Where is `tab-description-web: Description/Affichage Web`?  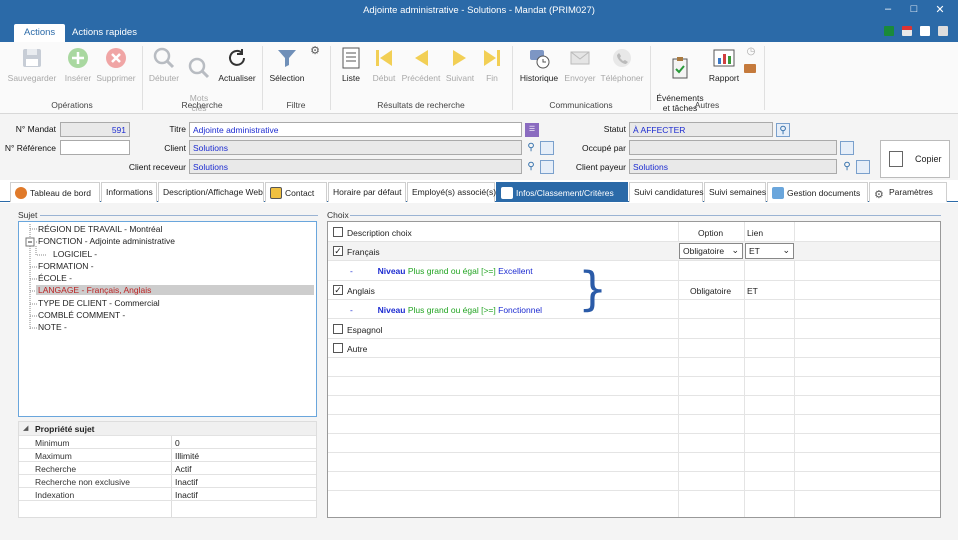
tab-description-web: Description/Affichage Web is located at coordinates (211, 192).